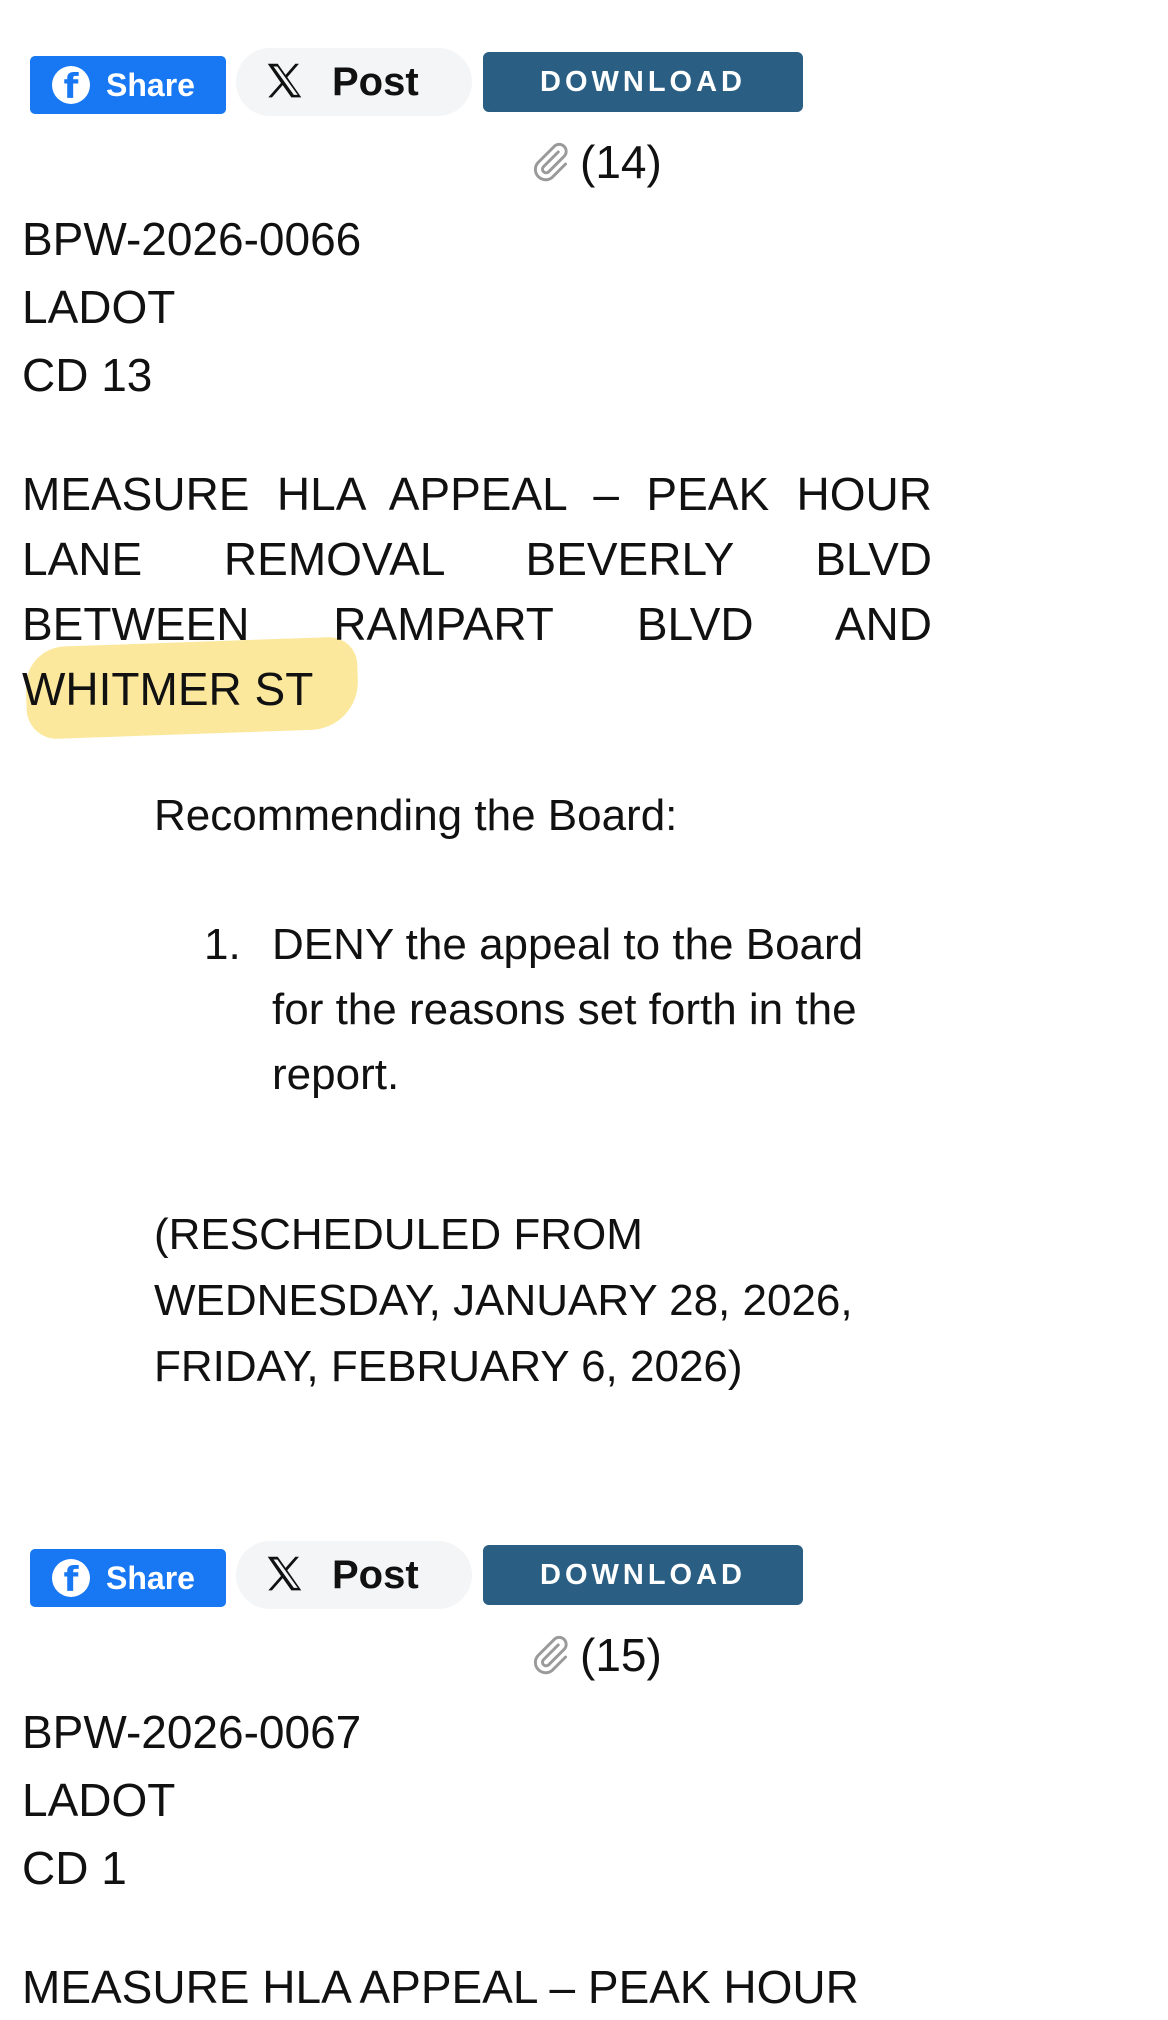  Describe the element at coordinates (621, 162) in the screenshot. I see `attachment-count: (14)` at that location.